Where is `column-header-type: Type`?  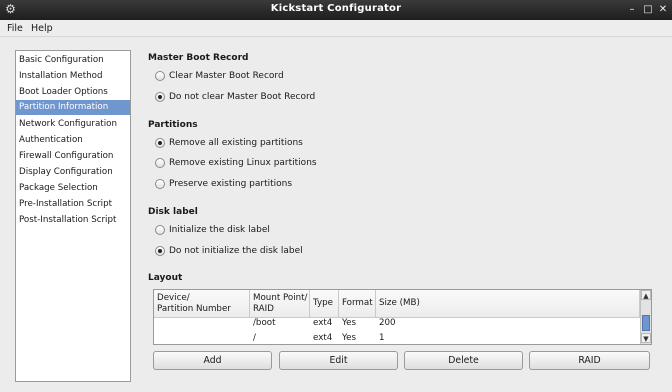
column-header-type: Type is located at coordinates (324, 304).